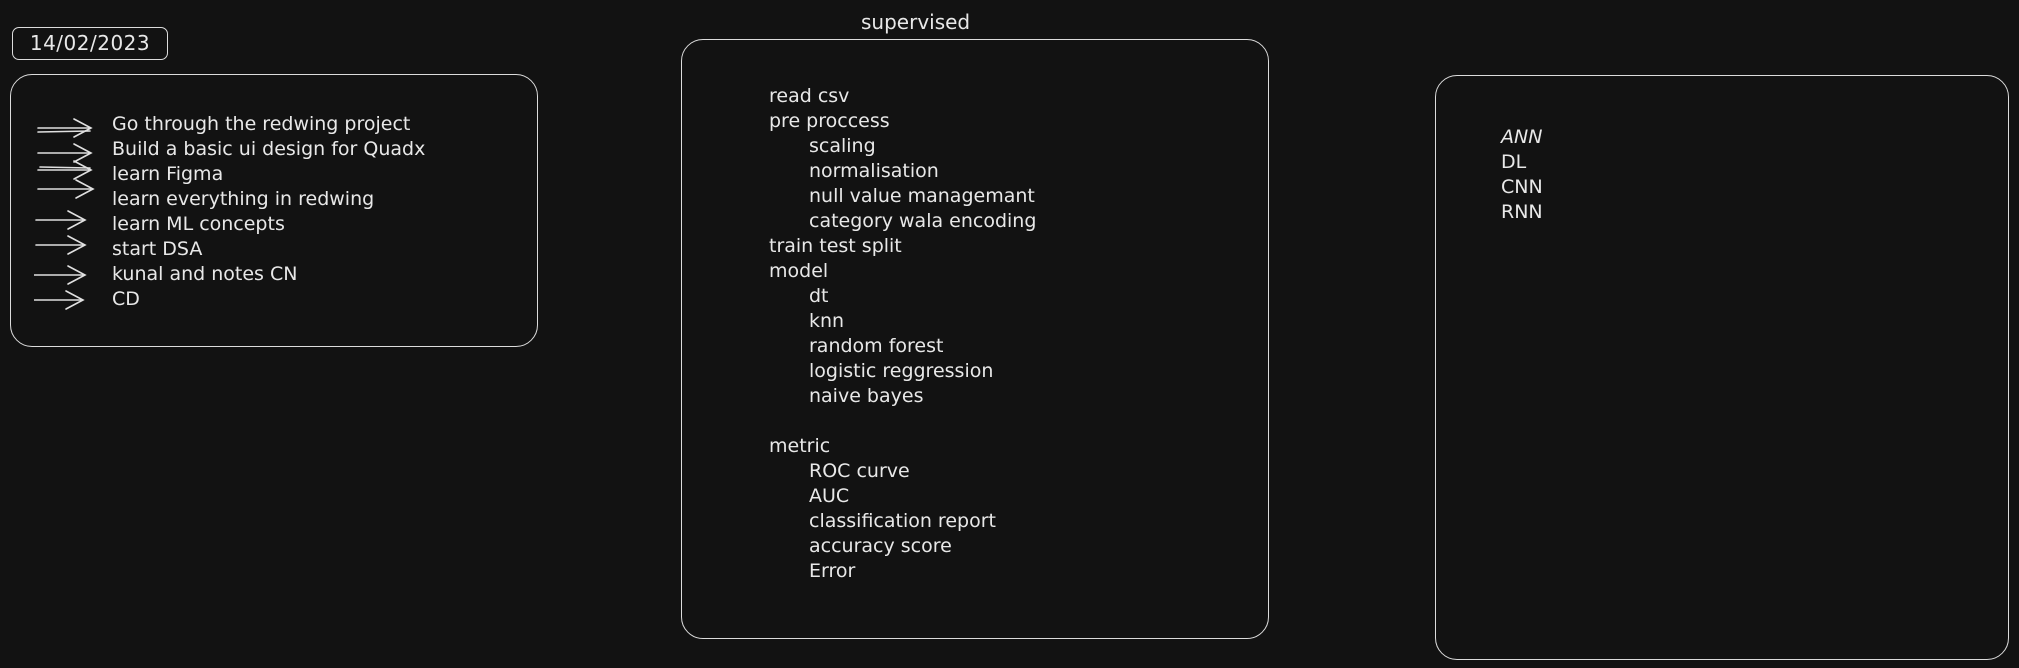  I want to click on deep-learning-item: RNN, so click(1522, 212).